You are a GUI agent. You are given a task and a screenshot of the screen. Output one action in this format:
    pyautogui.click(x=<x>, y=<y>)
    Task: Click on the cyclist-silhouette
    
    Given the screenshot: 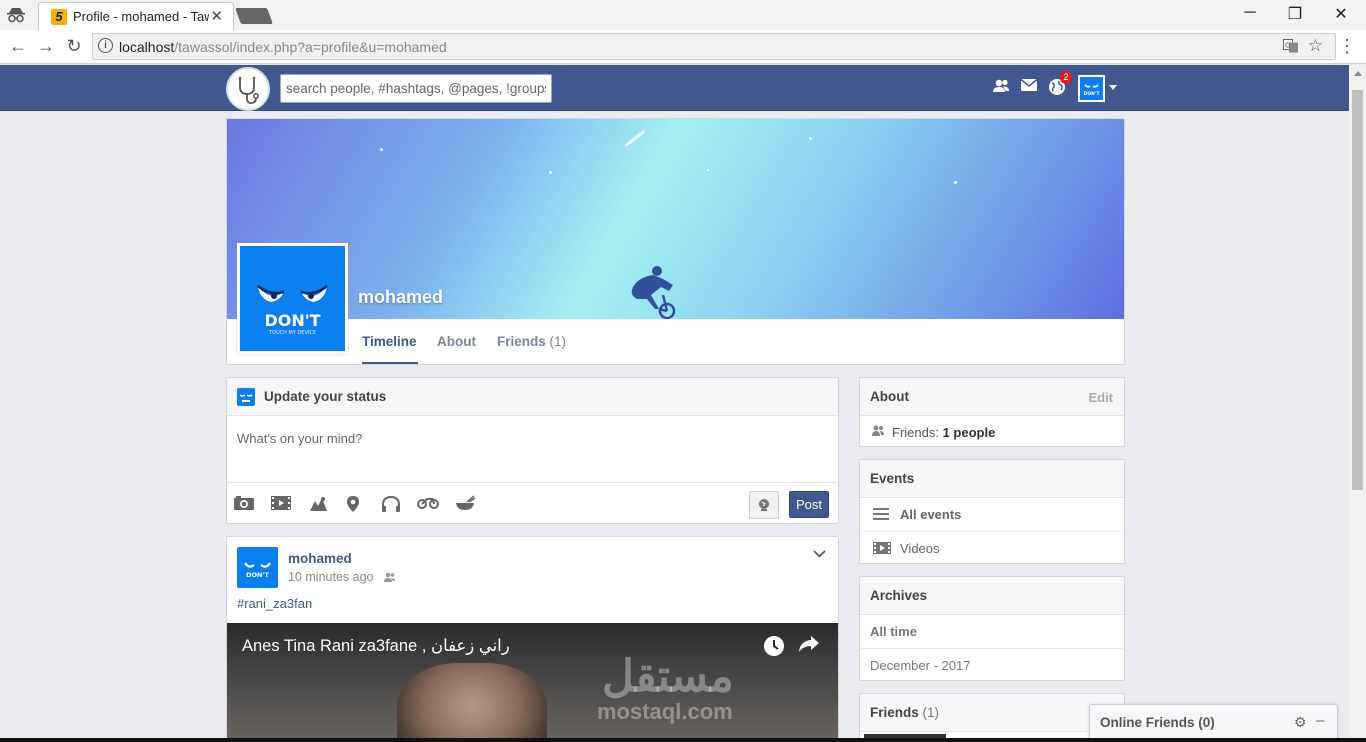 What is the action you would take?
    pyautogui.click(x=653, y=292)
    